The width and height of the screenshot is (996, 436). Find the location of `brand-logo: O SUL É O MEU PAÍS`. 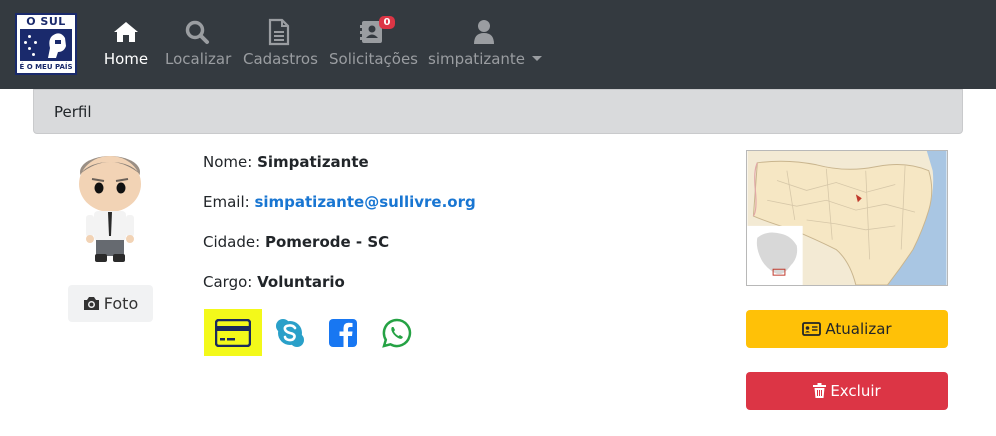

brand-logo: O SUL É O MEU PAÍS is located at coordinates (46, 44).